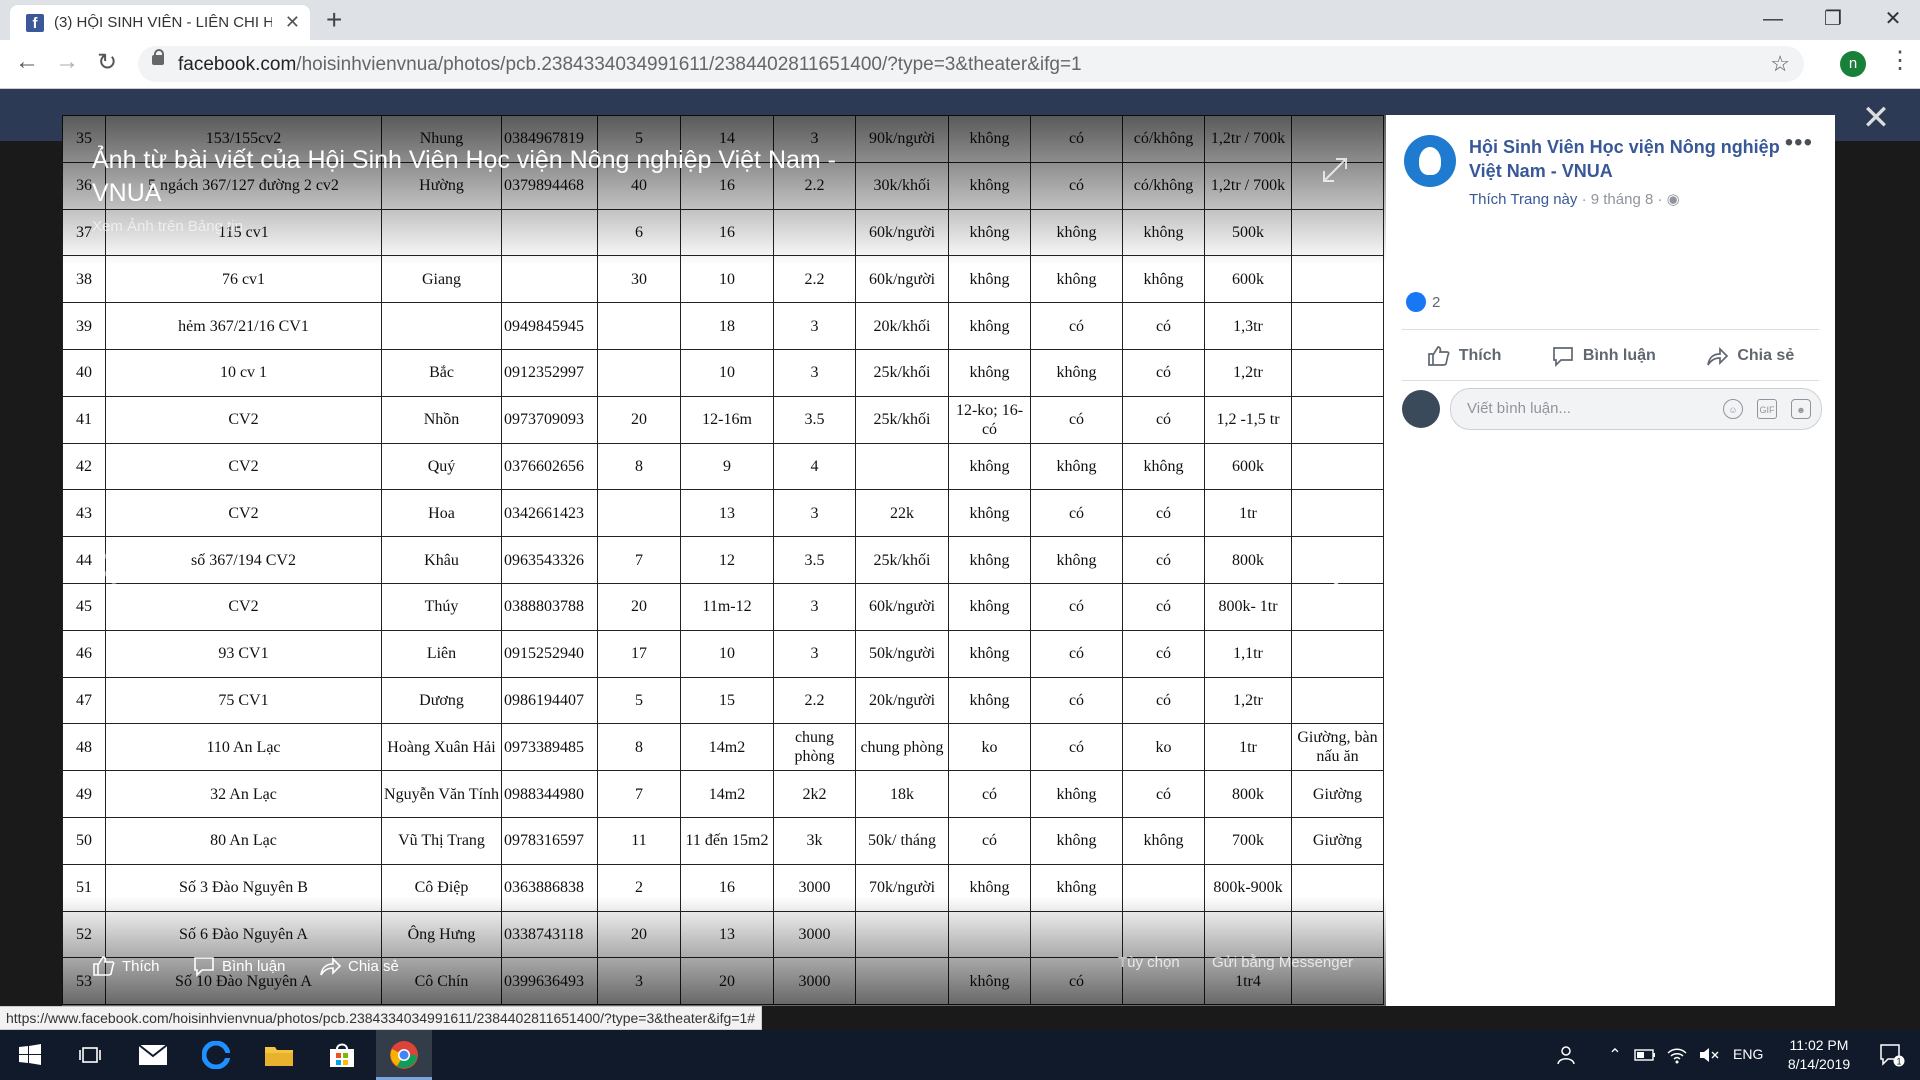 This screenshot has width=1920, height=1080. I want to click on table-cell: 0342661423, so click(549, 513).